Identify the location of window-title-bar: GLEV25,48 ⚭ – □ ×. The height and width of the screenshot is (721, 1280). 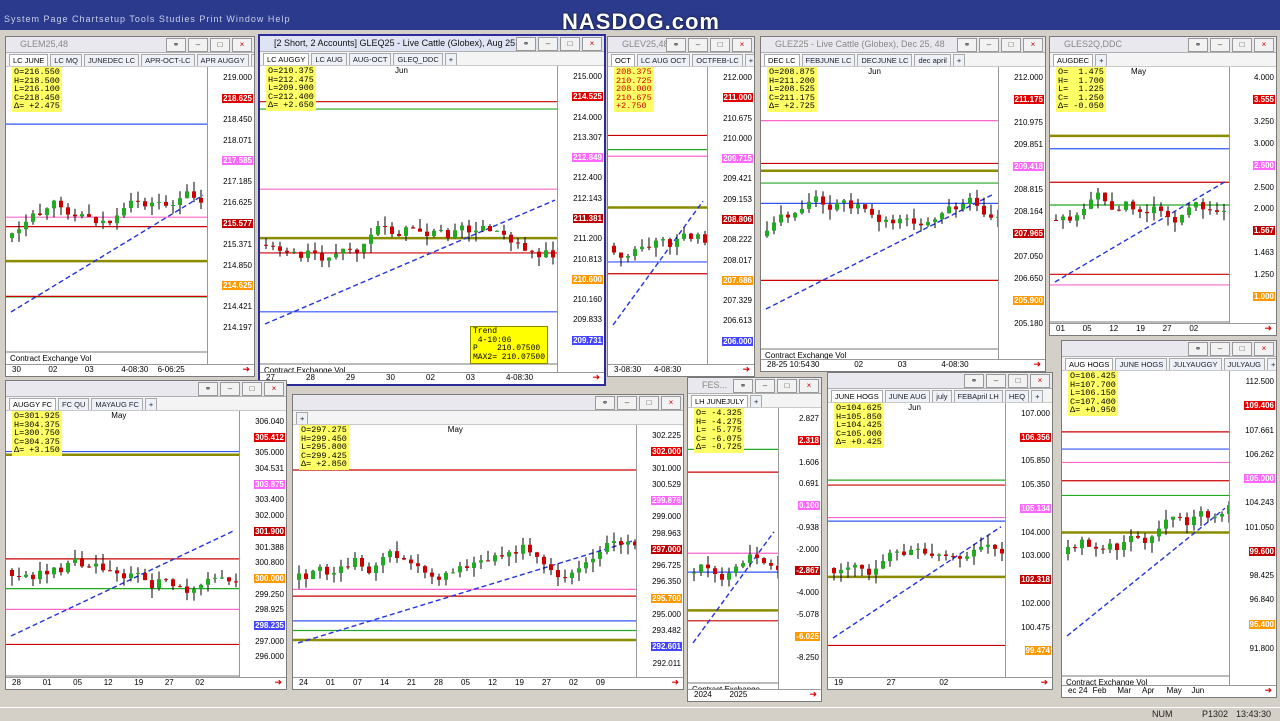
(681, 45).